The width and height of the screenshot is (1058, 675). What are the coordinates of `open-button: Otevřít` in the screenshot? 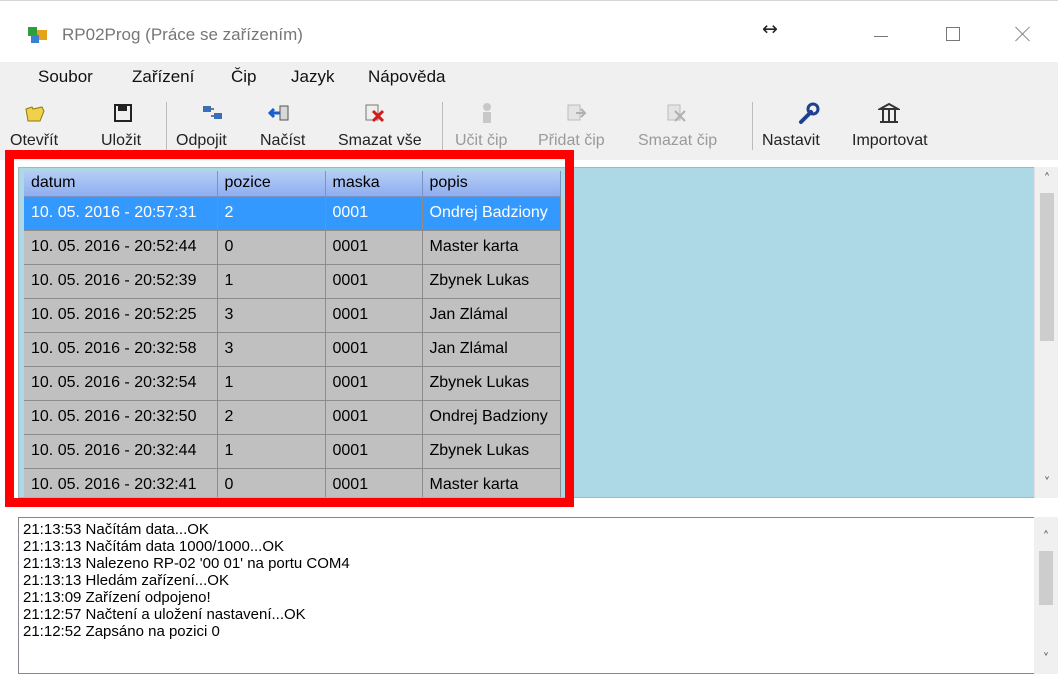 It's located at (41, 127).